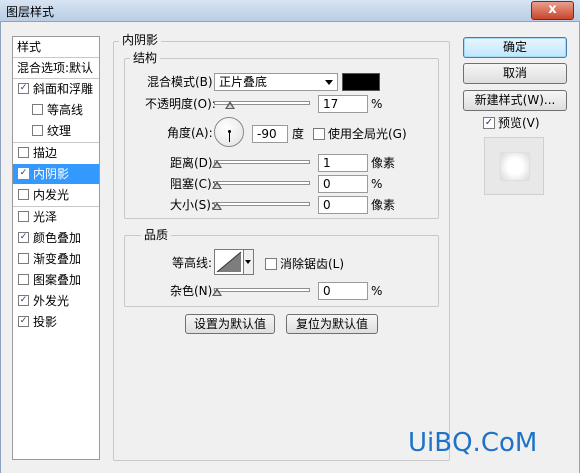  What do you see at coordinates (361, 82) in the screenshot?
I see `shadow-color-swatch` at bounding box center [361, 82].